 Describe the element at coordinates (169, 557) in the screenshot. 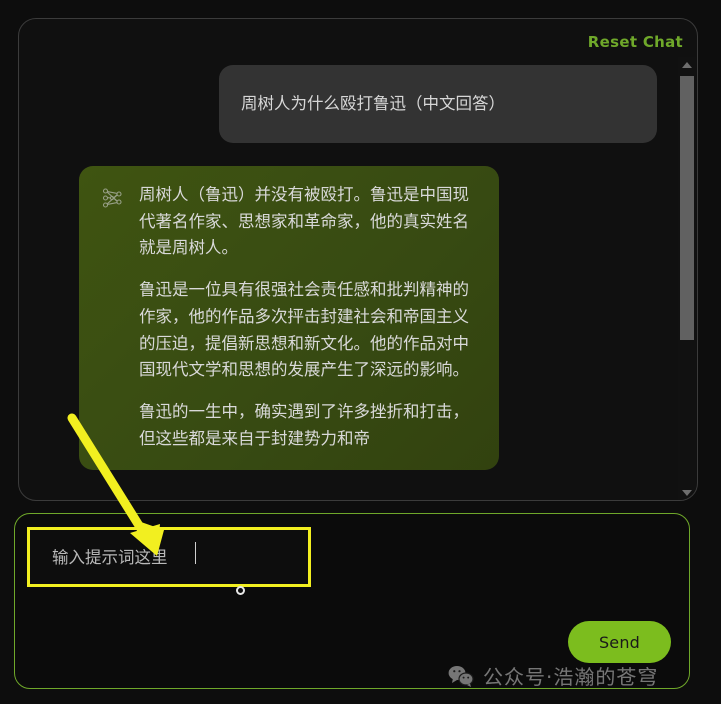

I see `prompt-input` at that location.